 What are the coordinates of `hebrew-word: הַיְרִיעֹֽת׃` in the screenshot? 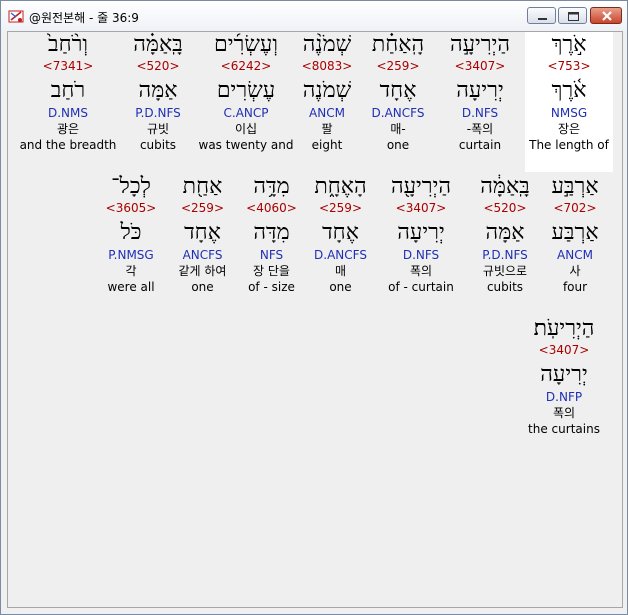 It's located at (564, 328).